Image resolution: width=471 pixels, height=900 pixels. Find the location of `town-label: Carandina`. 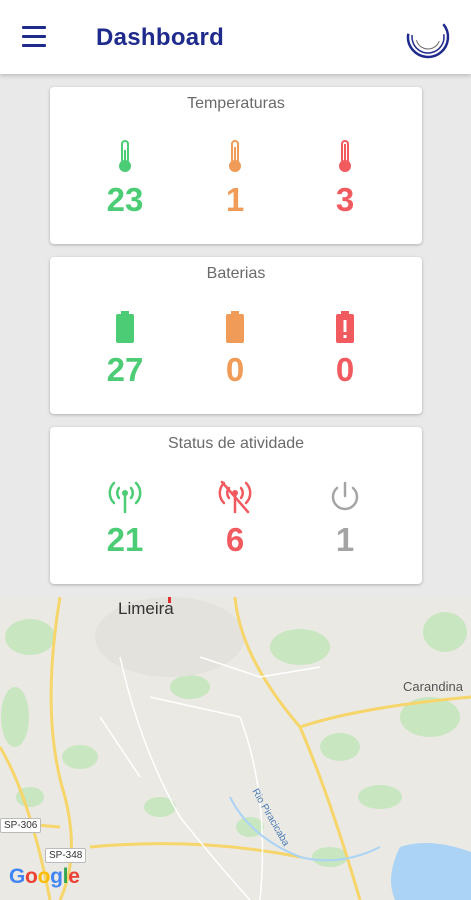

town-label: Carandina is located at coordinates (433, 686).